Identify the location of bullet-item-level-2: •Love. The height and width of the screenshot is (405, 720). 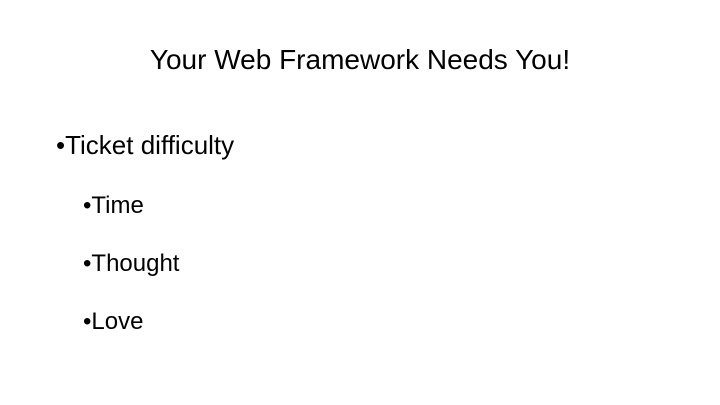
(113, 322).